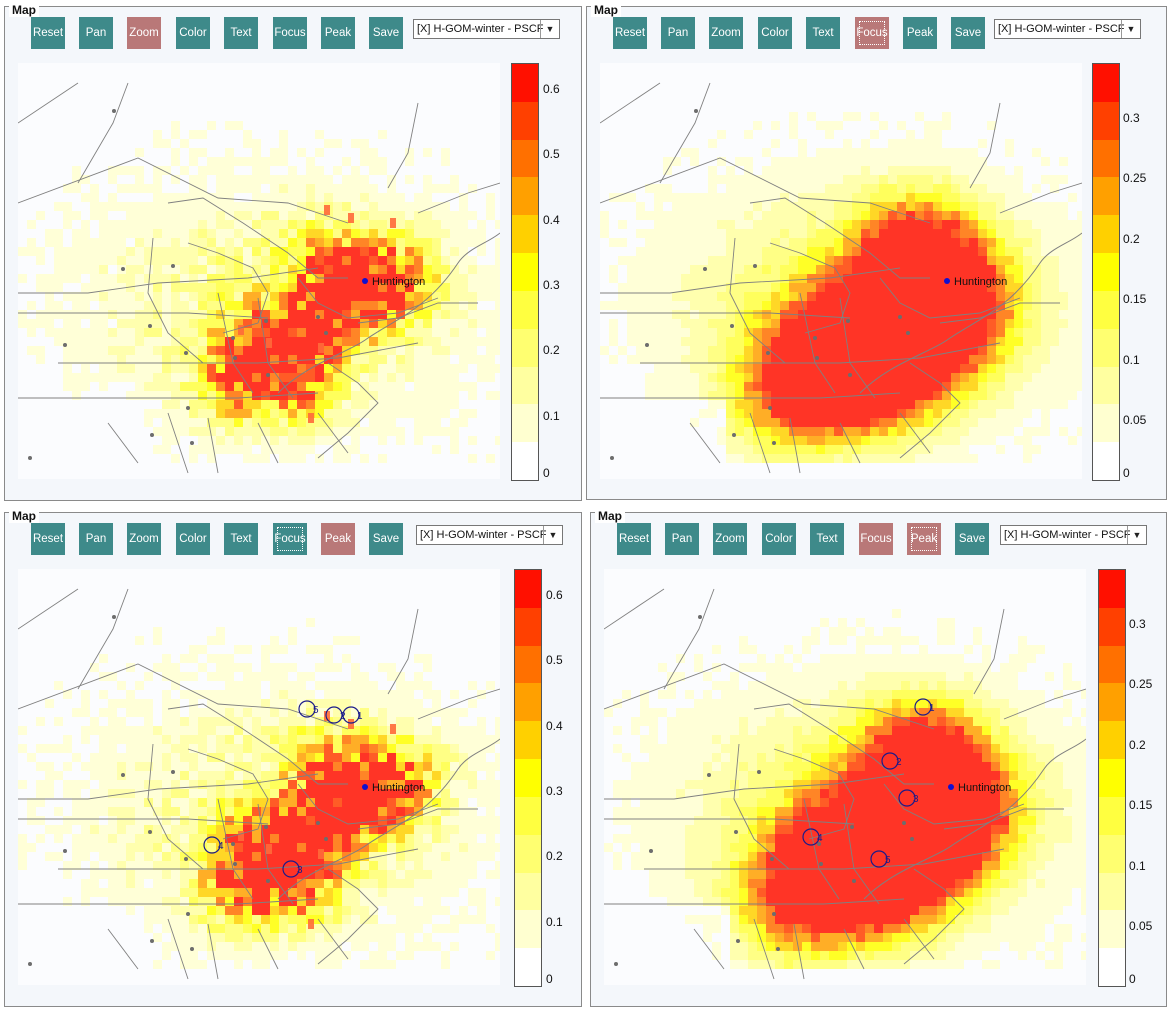 This screenshot has width=1171, height=1011. What do you see at coordinates (259, 292) in the screenshot?
I see `pscf-heat-layer` at bounding box center [259, 292].